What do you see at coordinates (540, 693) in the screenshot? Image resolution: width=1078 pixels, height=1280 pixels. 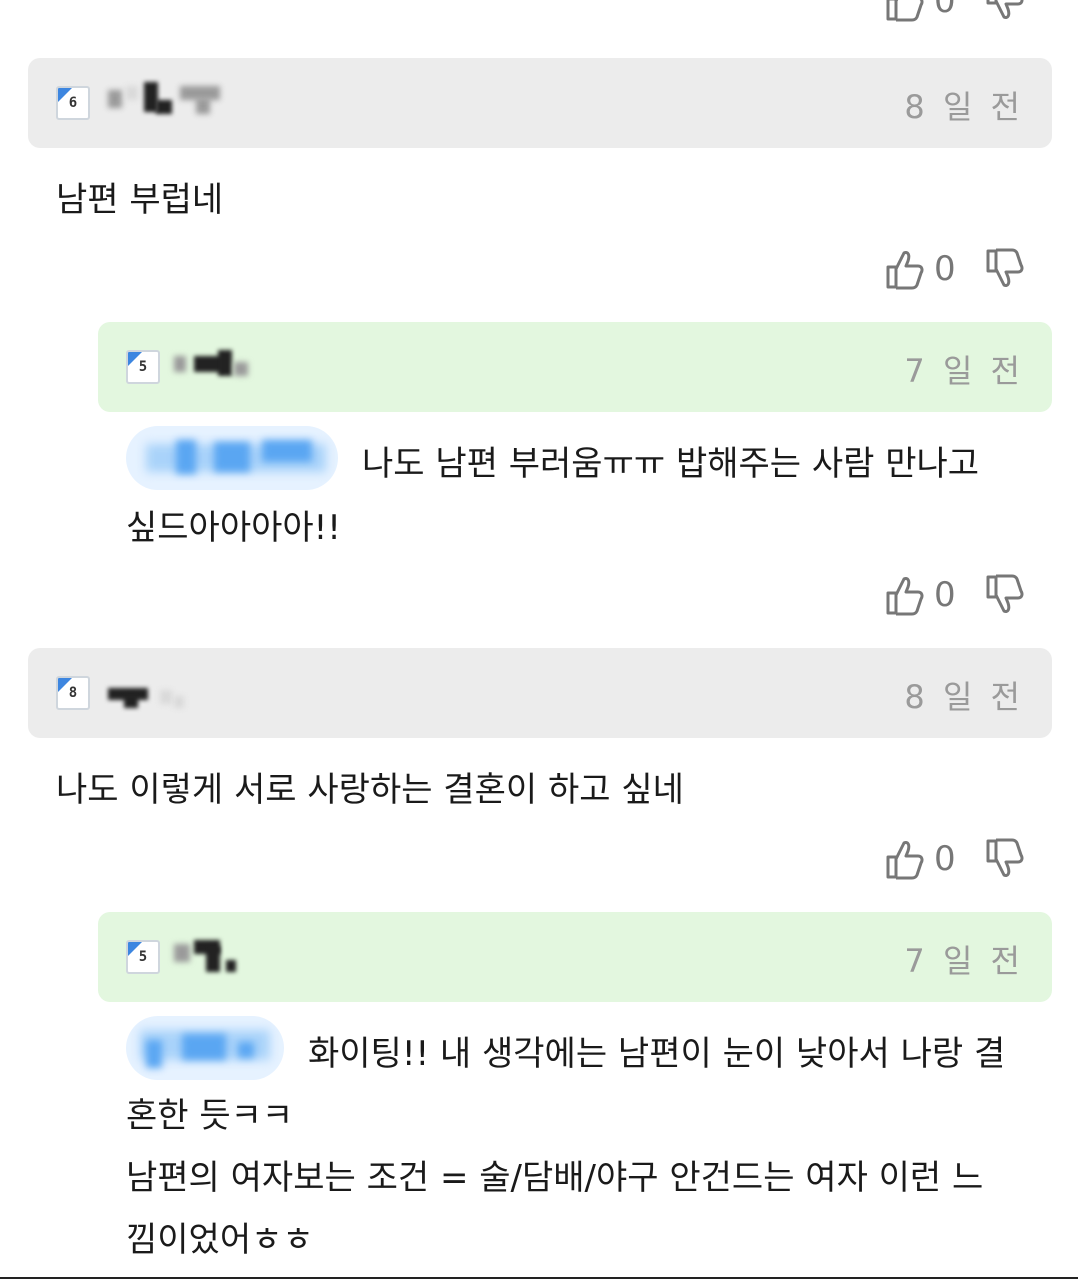 I see `comment-header: 8 8 일 전` at bounding box center [540, 693].